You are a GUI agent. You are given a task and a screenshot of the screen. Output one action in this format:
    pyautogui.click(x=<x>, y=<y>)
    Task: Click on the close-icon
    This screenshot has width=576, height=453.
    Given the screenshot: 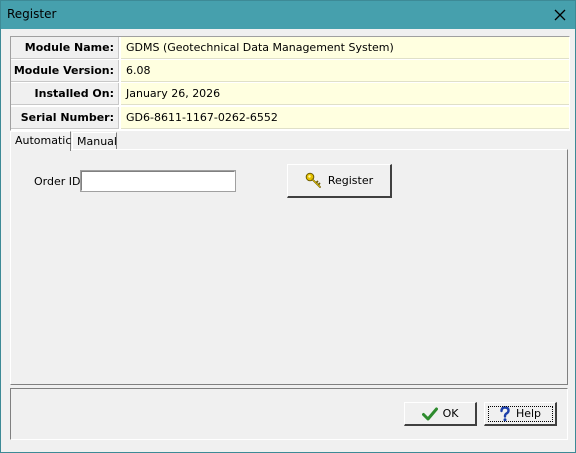 What is the action you would take?
    pyautogui.click(x=560, y=15)
    